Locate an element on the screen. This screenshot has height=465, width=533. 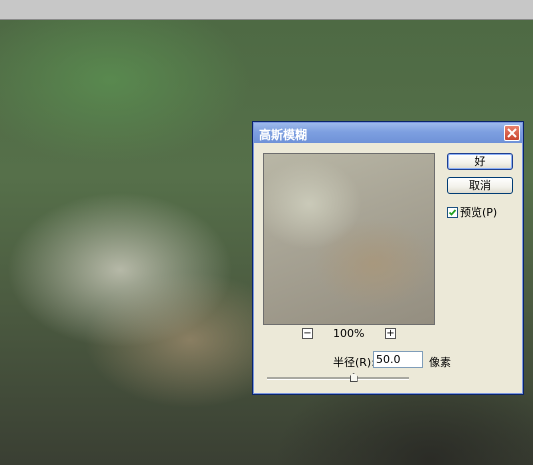
radius-label: 半径(R): is located at coordinates (354, 362).